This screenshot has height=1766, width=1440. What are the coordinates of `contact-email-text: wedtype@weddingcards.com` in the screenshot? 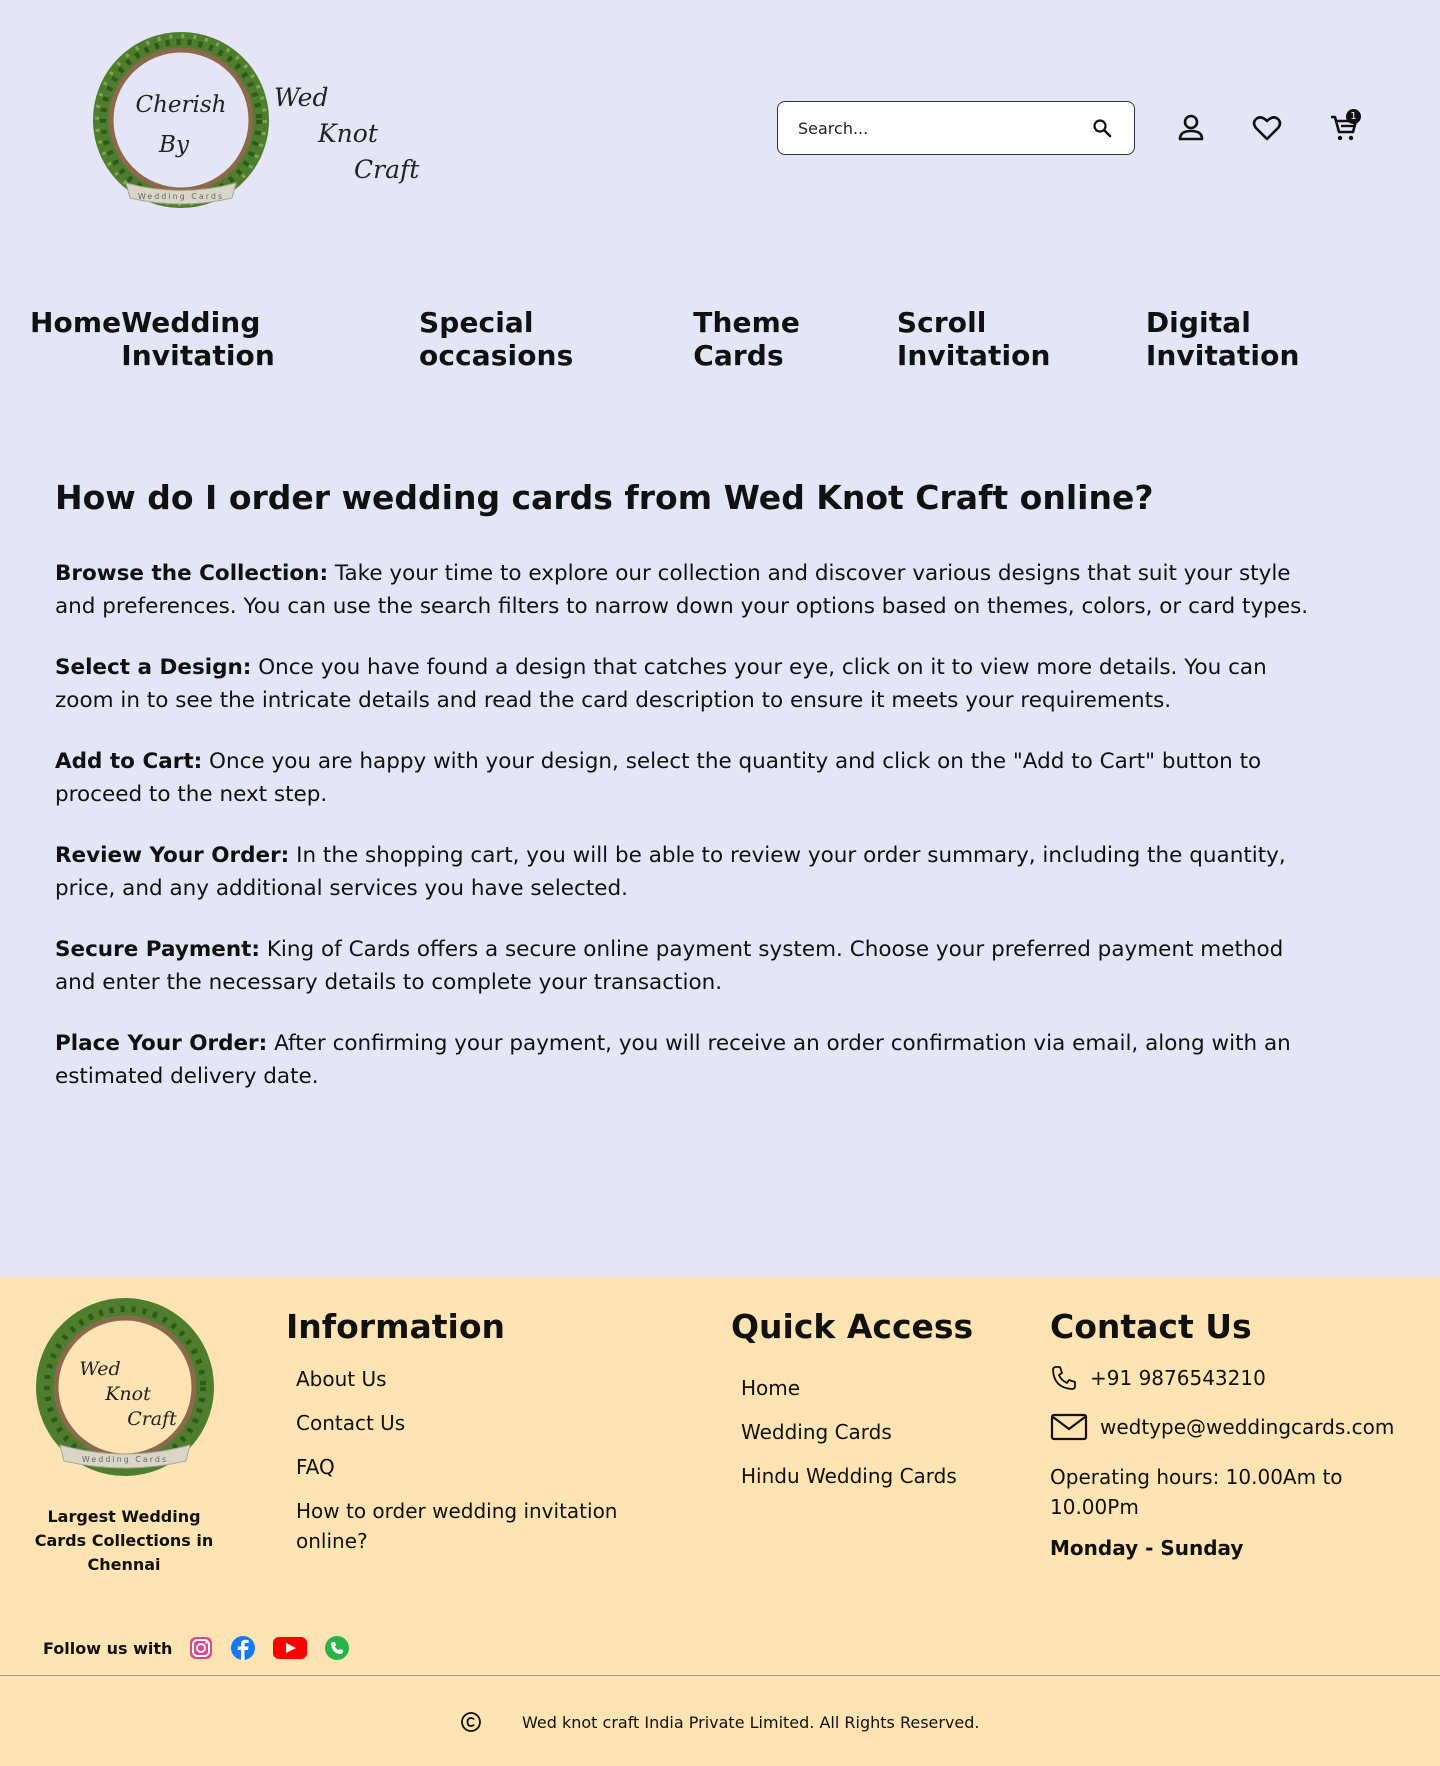 It's located at (1247, 1427).